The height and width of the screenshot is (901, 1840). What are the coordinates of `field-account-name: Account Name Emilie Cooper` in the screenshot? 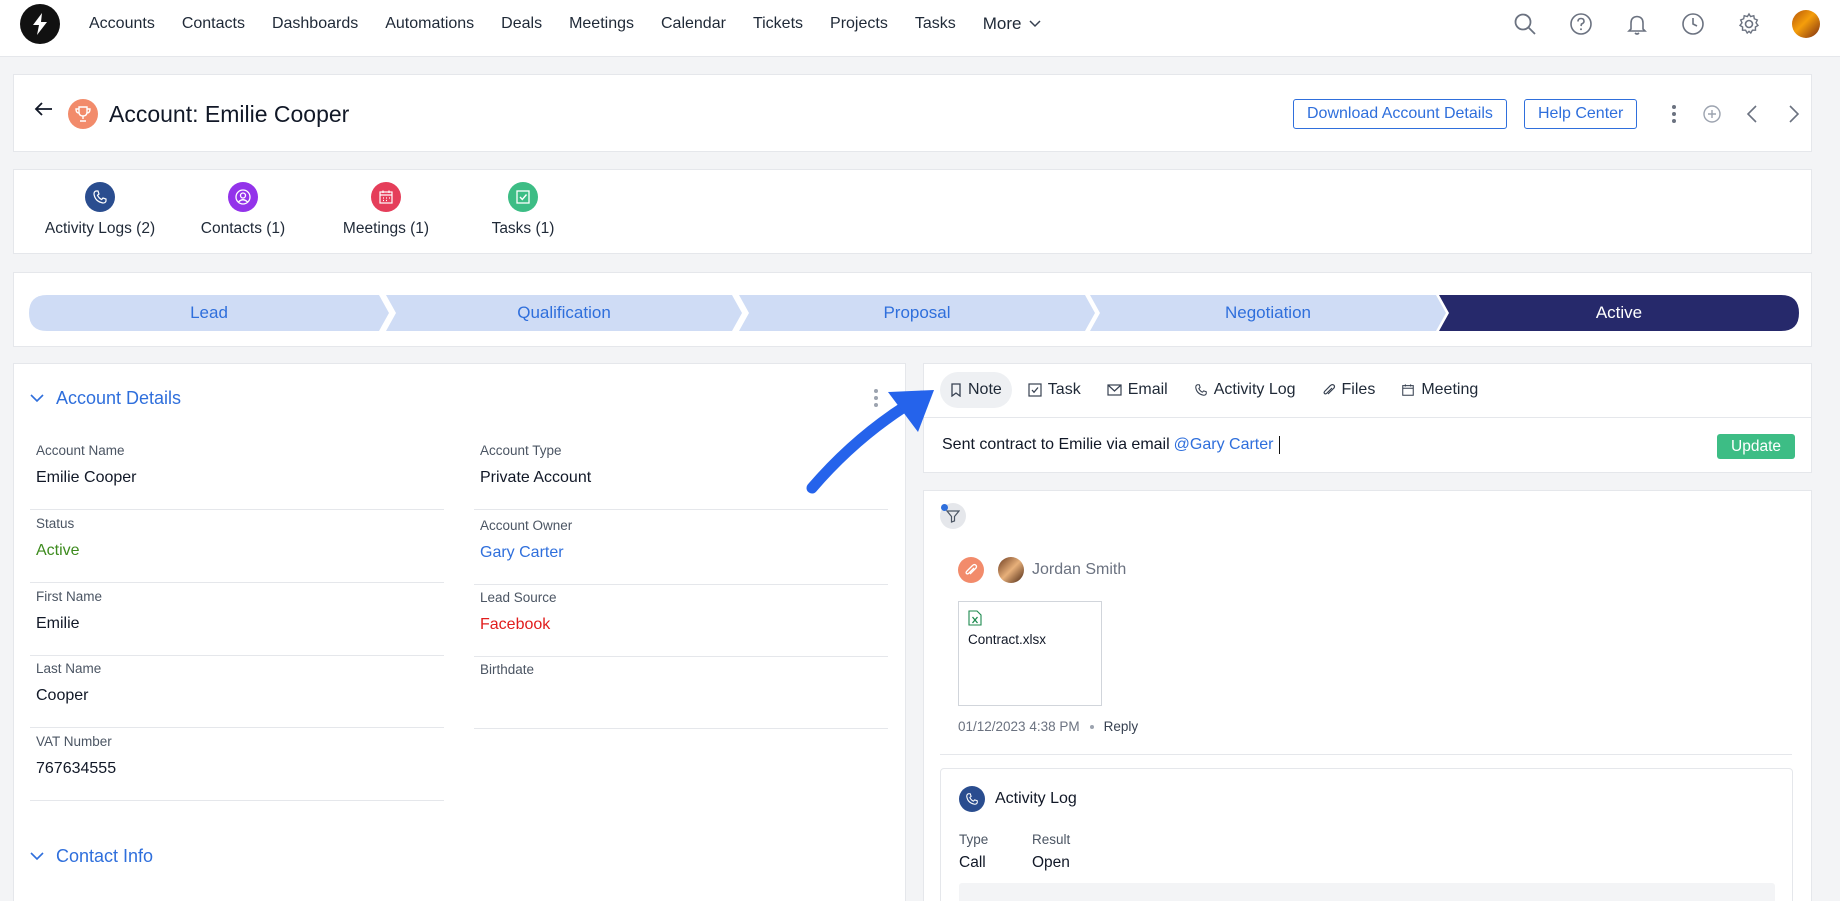 It's located at (237, 473).